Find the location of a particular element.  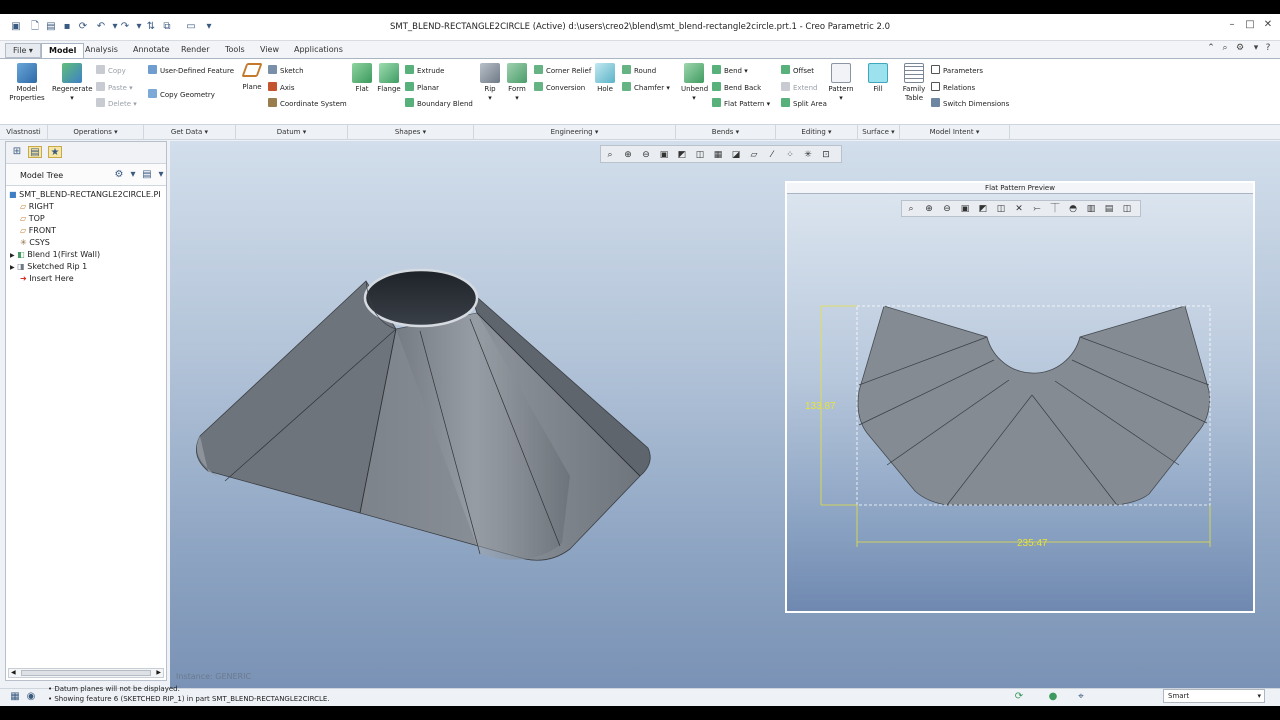

delete-icon is located at coordinates (100, 102).